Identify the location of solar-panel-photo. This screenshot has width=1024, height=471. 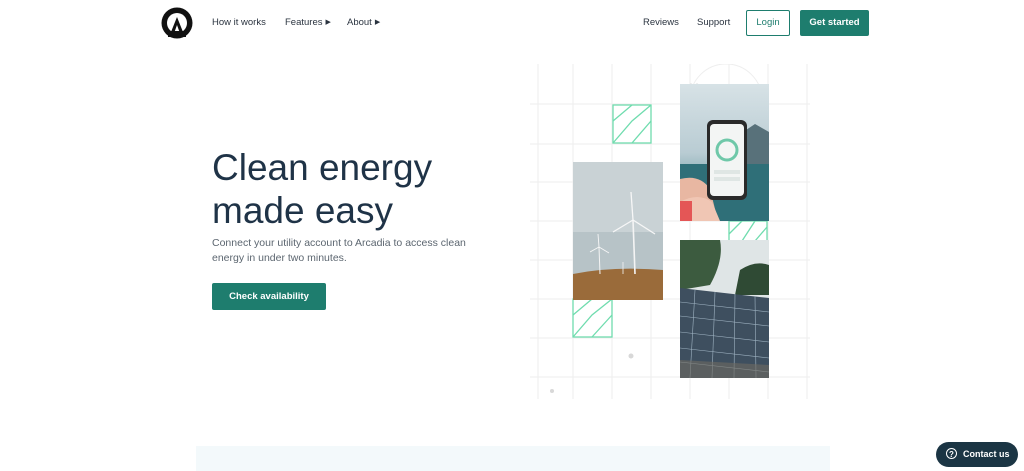
(724, 309).